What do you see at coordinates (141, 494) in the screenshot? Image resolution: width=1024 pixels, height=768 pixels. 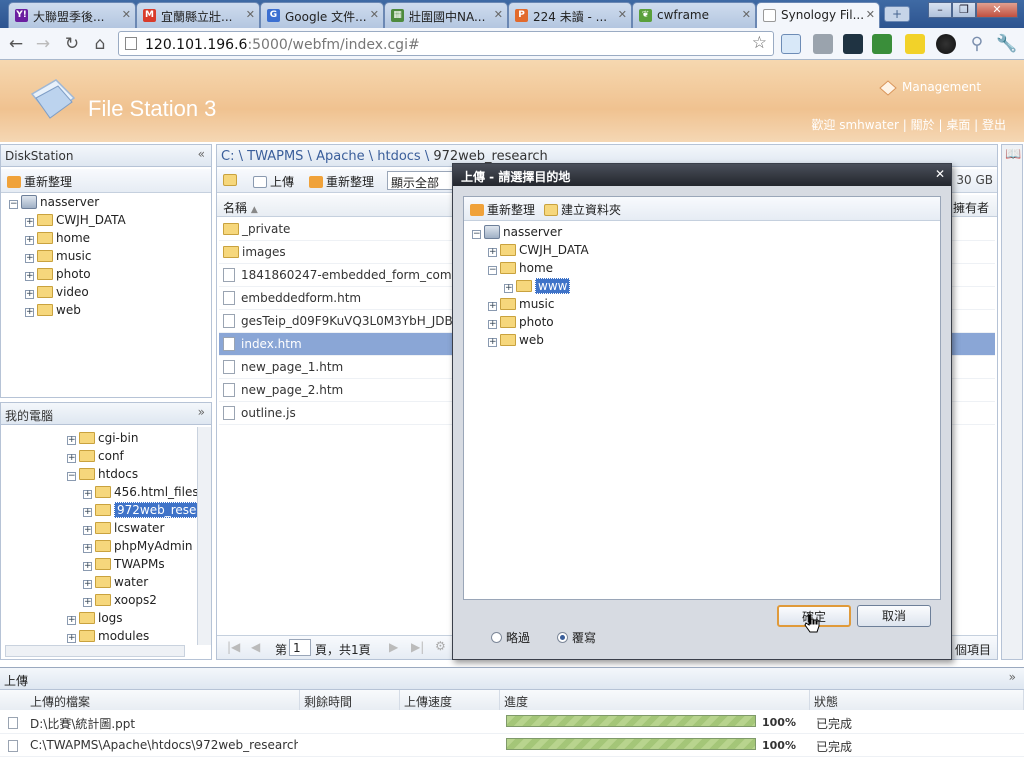 I see `tree-node: +456.html_files` at bounding box center [141, 494].